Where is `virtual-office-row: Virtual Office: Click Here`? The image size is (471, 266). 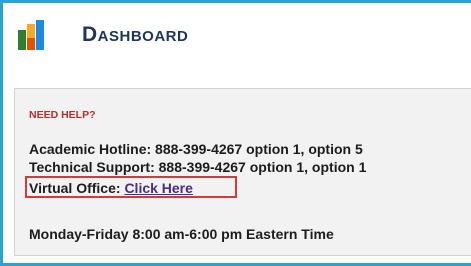 virtual-office-row: Virtual Office: Click Here is located at coordinates (111, 188).